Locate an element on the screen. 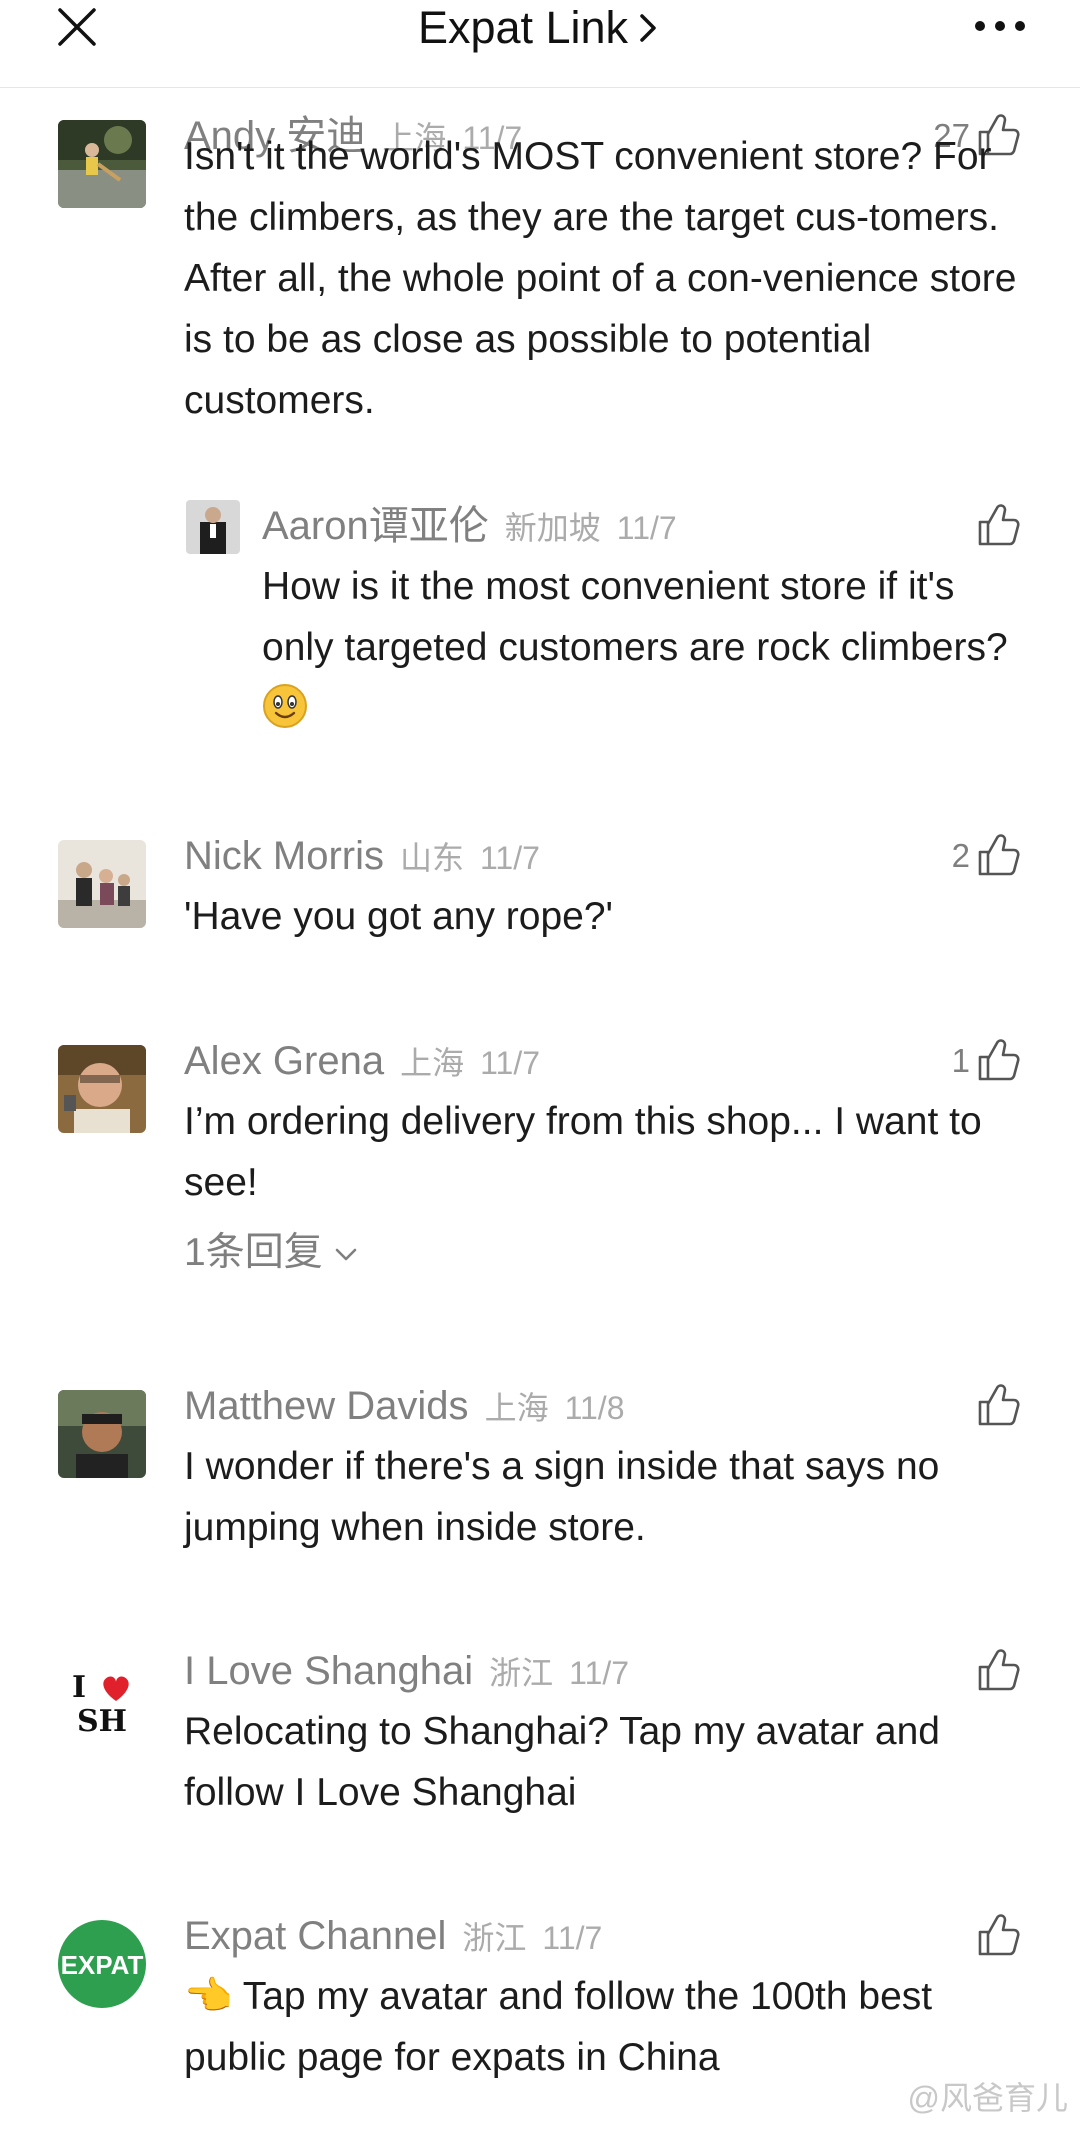  comment-meta: Nick Morris 山东 11/7 is located at coordinates (362, 856).